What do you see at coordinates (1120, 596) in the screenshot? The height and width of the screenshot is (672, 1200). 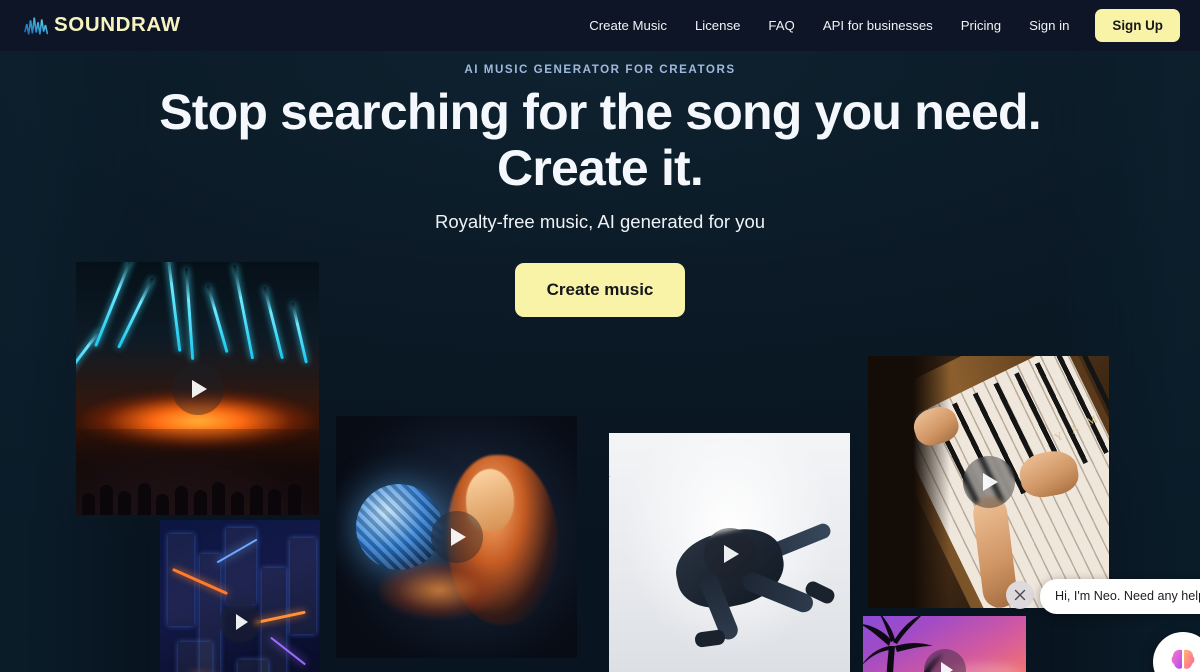 I see `chat-greeting-bubble: Hi, I'm Neo. Need any help?` at bounding box center [1120, 596].